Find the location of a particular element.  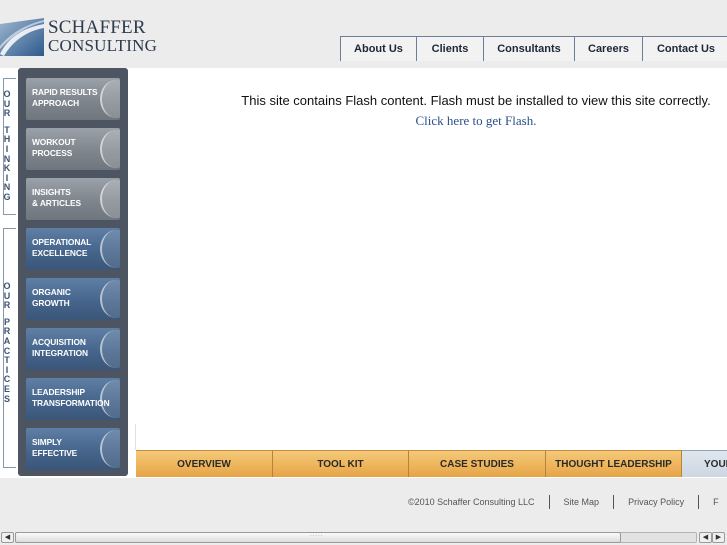

vletter: G is located at coordinates (7, 196).